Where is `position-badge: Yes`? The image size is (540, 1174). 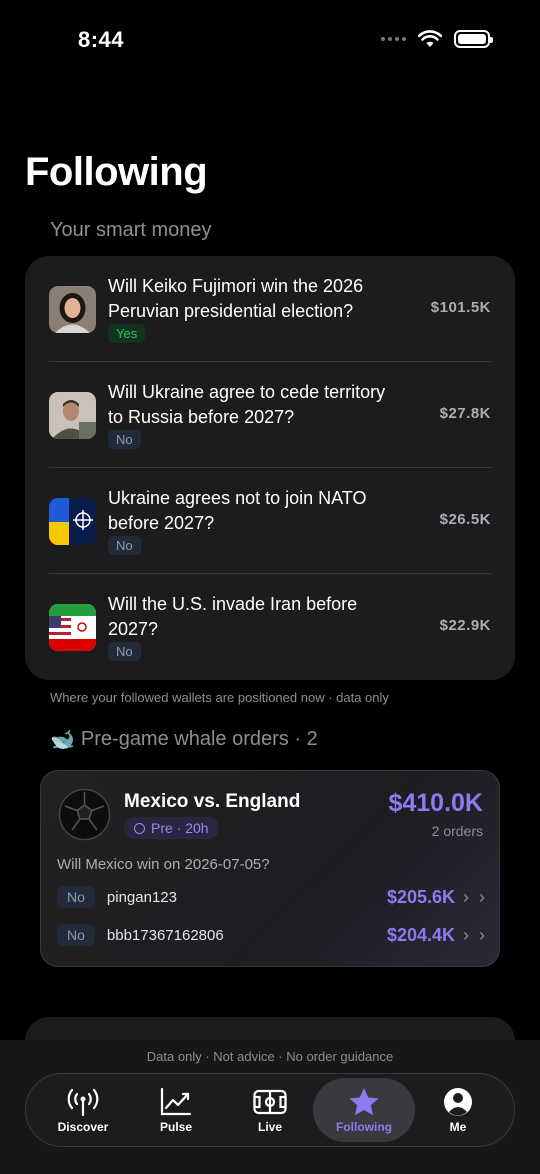 position-badge: Yes is located at coordinates (127, 333).